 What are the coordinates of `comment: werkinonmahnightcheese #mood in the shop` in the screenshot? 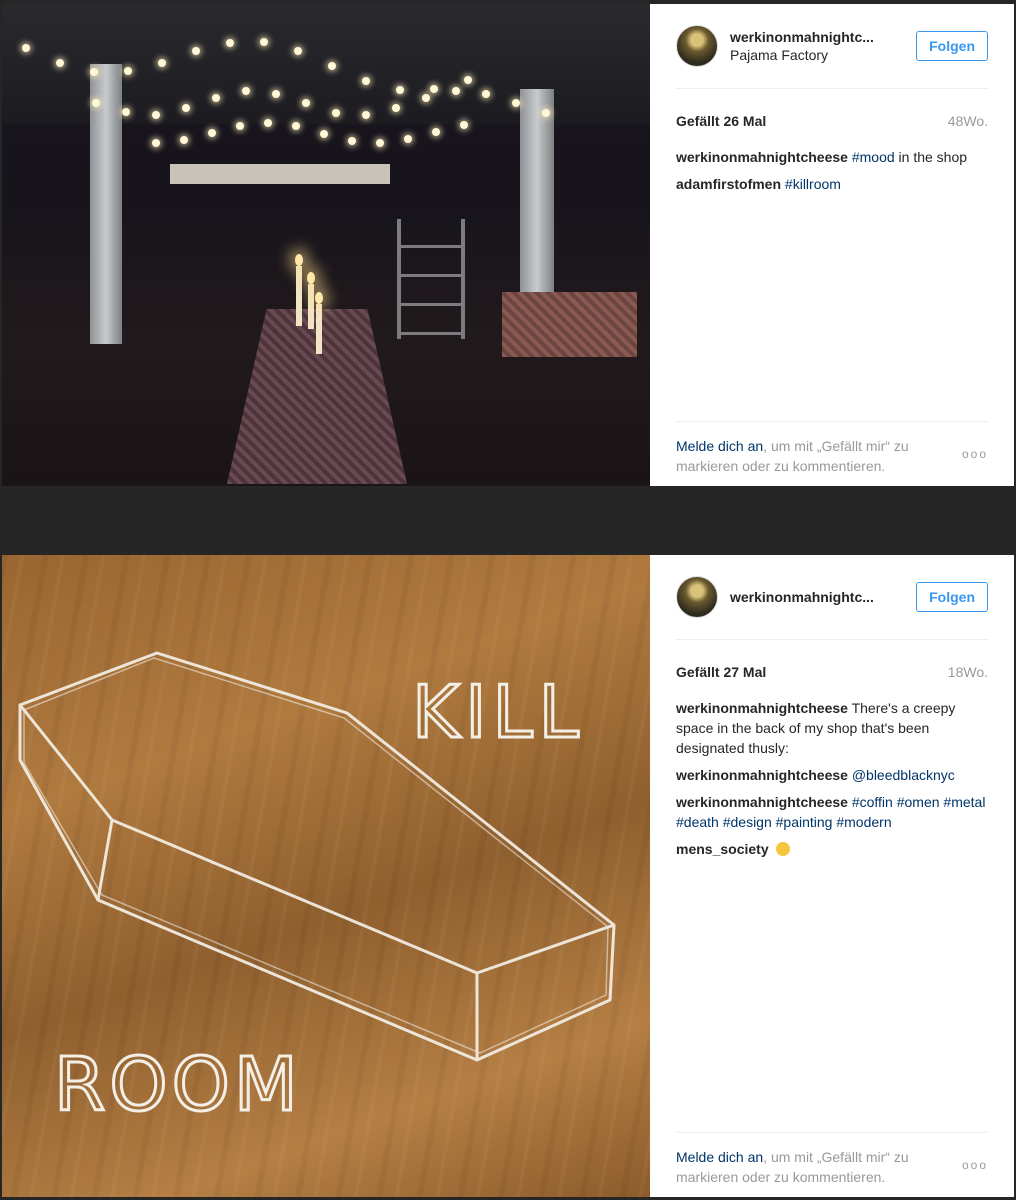 It's located at (832, 157).